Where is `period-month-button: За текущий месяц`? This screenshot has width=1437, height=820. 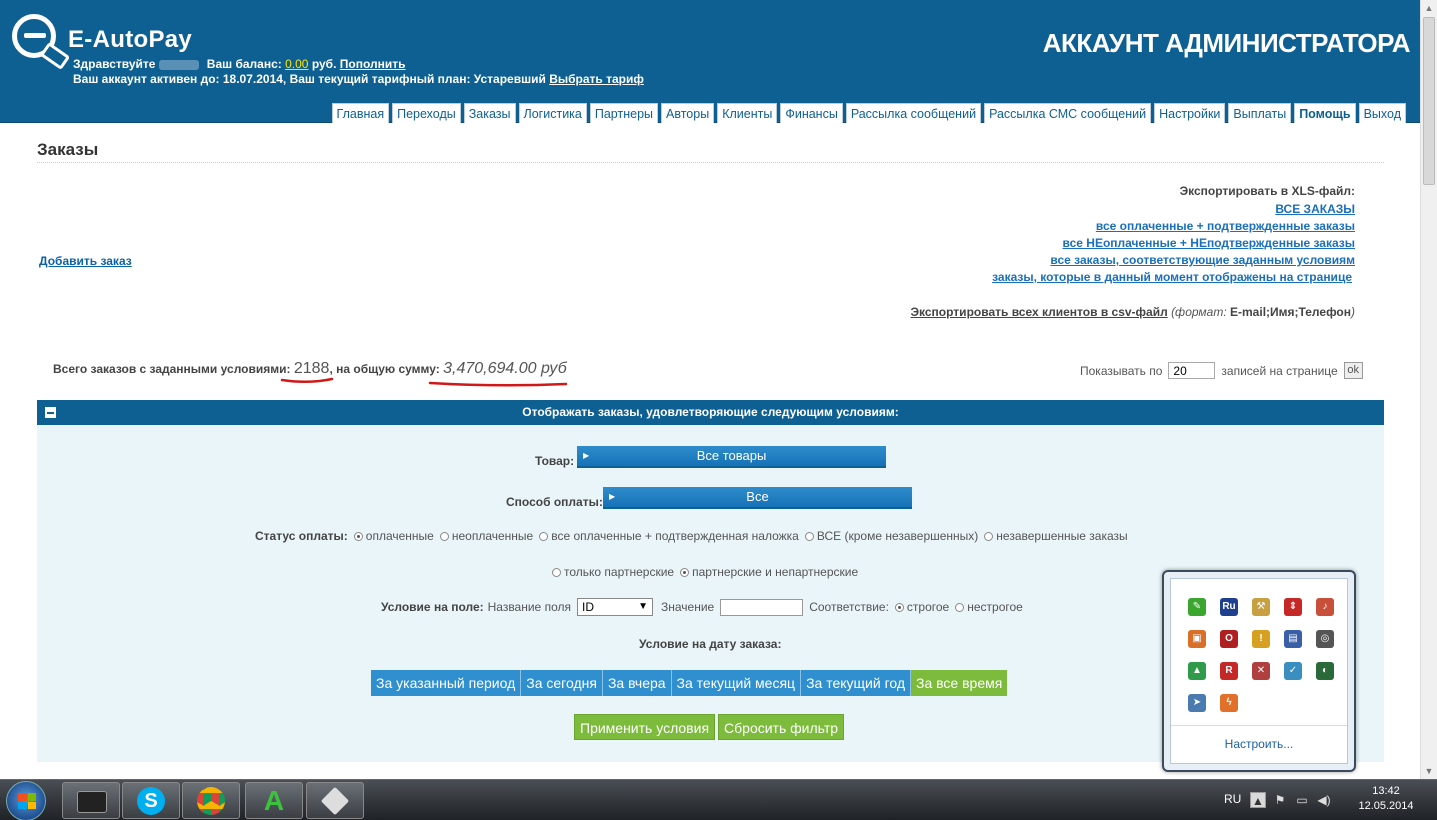
period-month-button: За текущий месяц is located at coordinates (736, 683).